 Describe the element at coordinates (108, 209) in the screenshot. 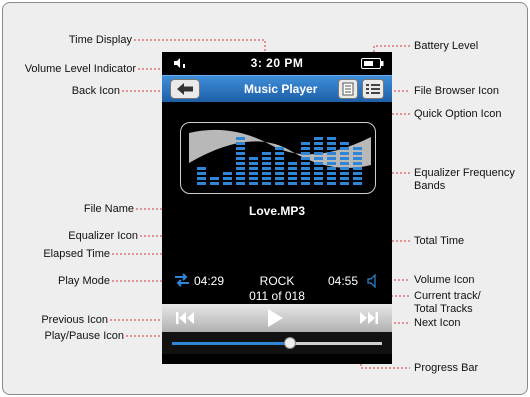

I see `label-file-name: File Name` at that location.